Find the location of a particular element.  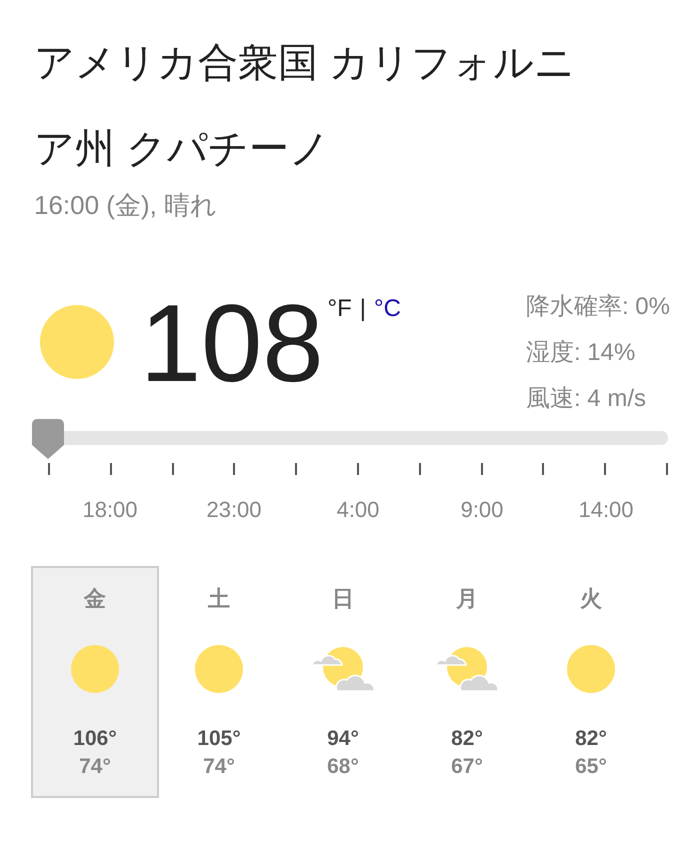

low-temperature: 68° is located at coordinates (343, 767).